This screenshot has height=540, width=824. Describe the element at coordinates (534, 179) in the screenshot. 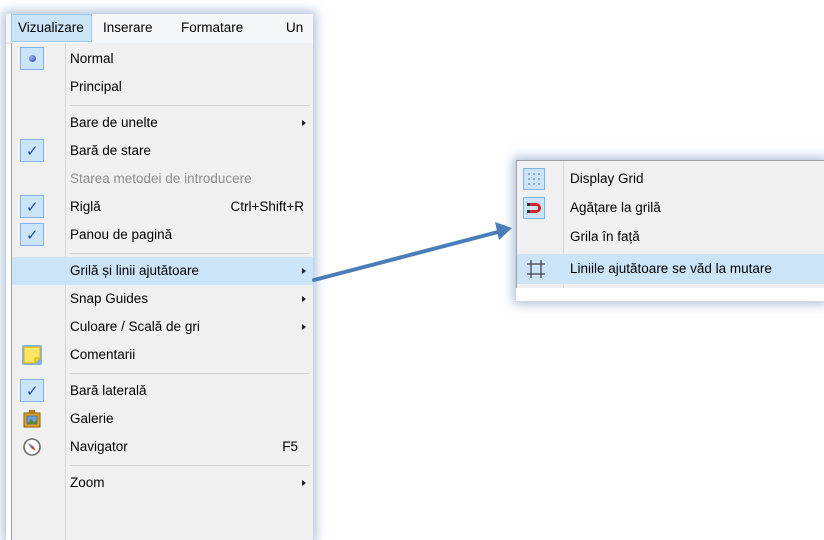

I see `grid-dots-icon` at that location.